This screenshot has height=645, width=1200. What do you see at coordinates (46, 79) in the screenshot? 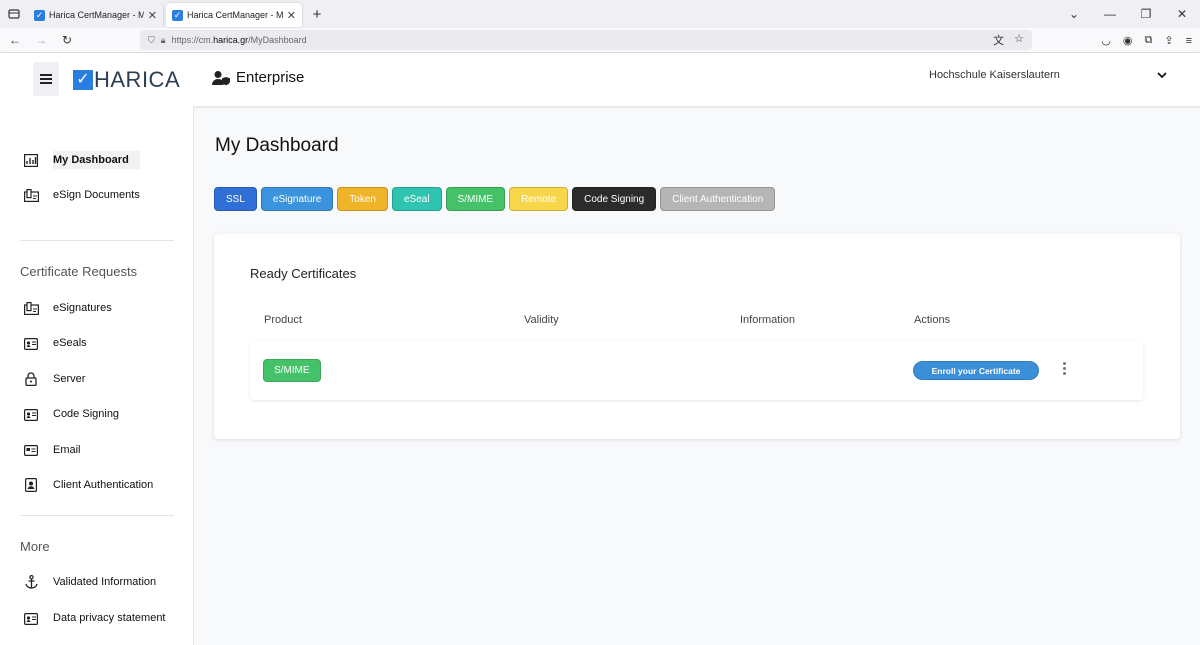
I see `hamburger-menu-icon` at bounding box center [46, 79].